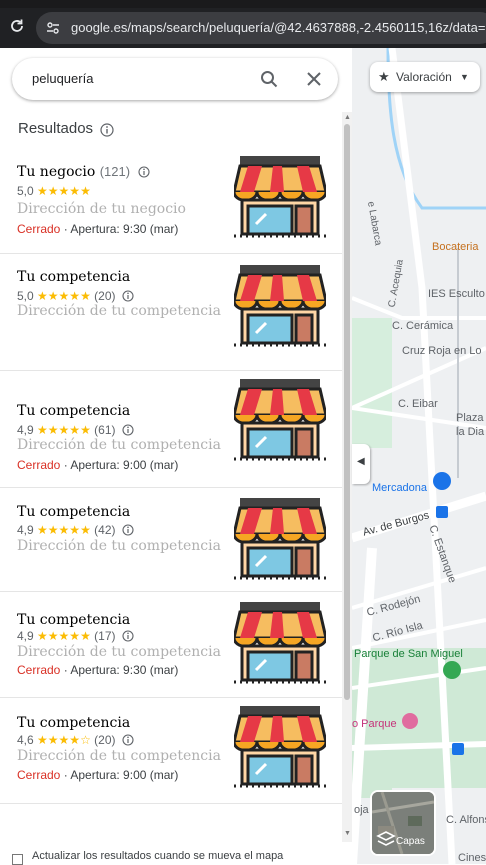 This screenshot has width=486, height=865. What do you see at coordinates (347, 833) in the screenshot?
I see `scroll-down-arrow: ▼` at bounding box center [347, 833].